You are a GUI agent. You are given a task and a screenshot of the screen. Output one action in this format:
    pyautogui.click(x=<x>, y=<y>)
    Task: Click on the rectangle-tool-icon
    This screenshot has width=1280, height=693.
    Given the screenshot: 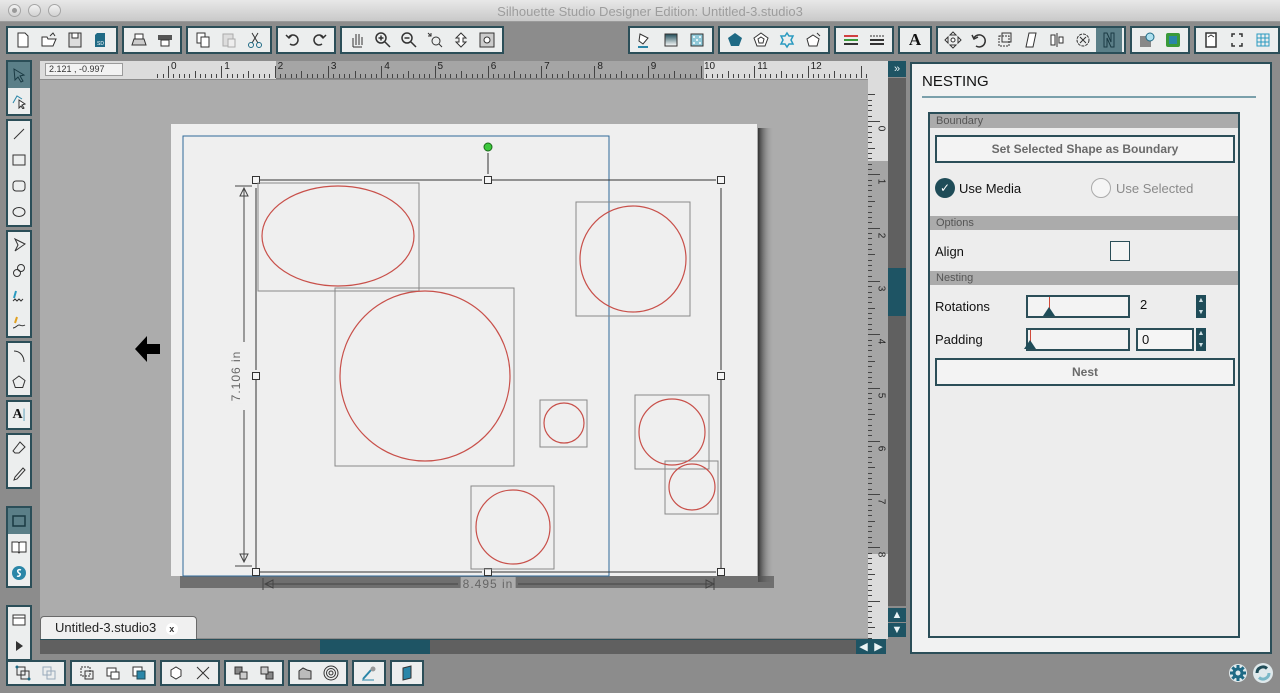 What is the action you would take?
    pyautogui.click(x=19, y=160)
    